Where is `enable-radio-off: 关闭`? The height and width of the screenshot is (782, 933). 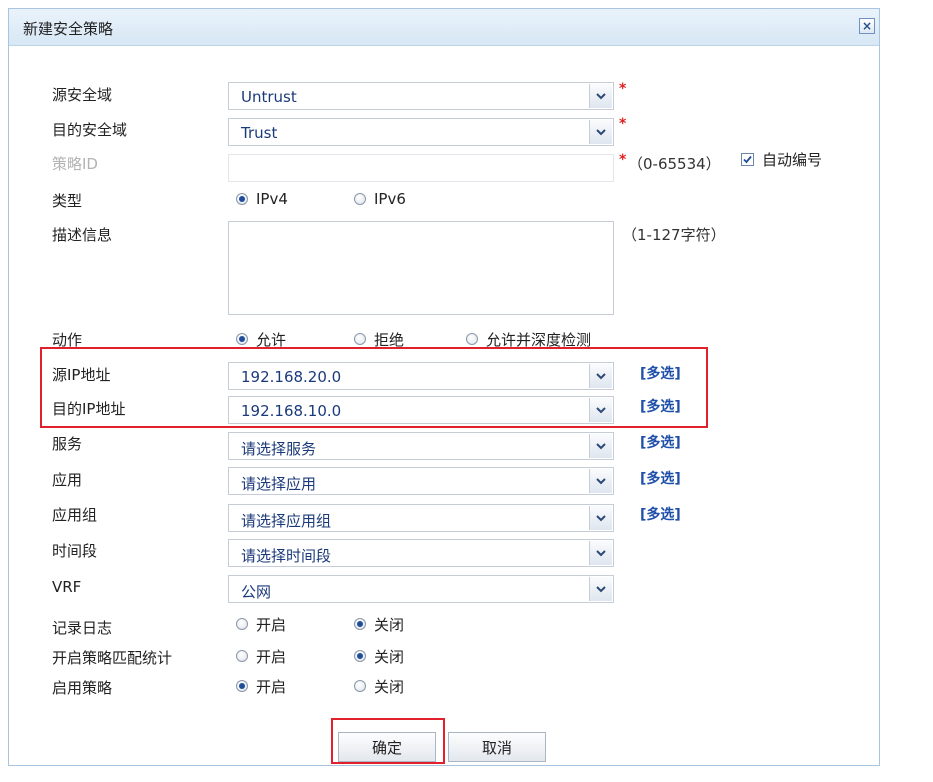 enable-radio-off: 关闭 is located at coordinates (379, 686).